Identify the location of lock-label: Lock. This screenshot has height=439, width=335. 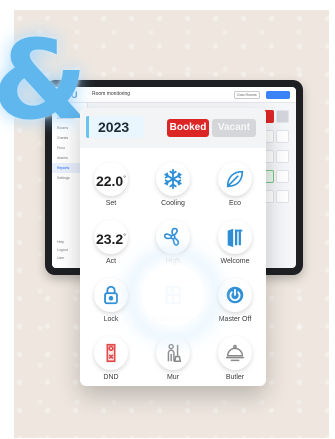
(111, 319).